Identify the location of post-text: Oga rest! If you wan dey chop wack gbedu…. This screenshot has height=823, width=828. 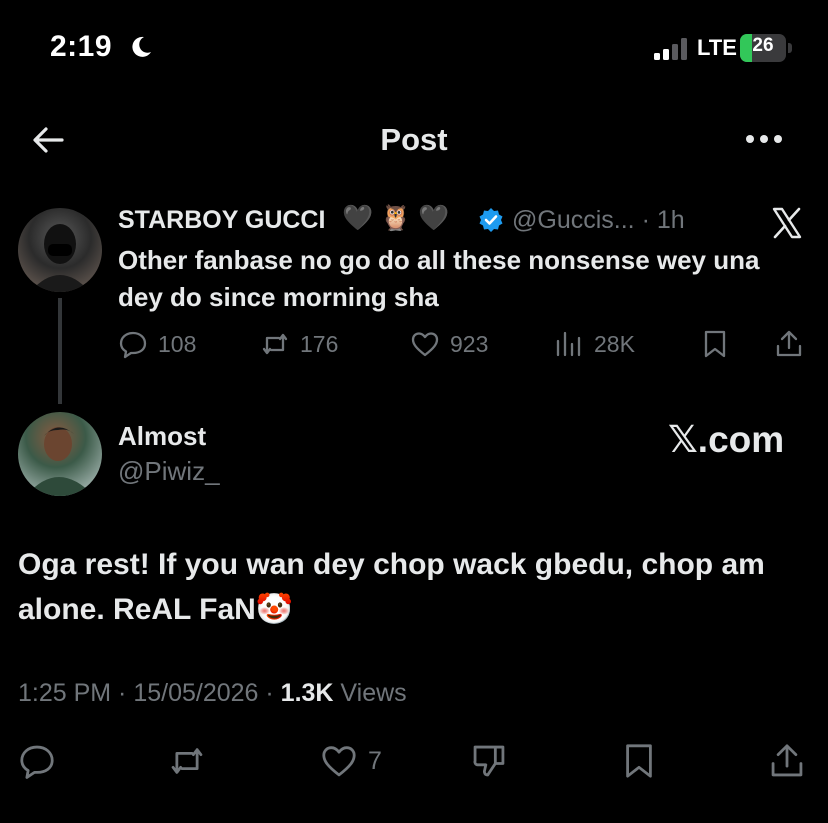
(391, 587).